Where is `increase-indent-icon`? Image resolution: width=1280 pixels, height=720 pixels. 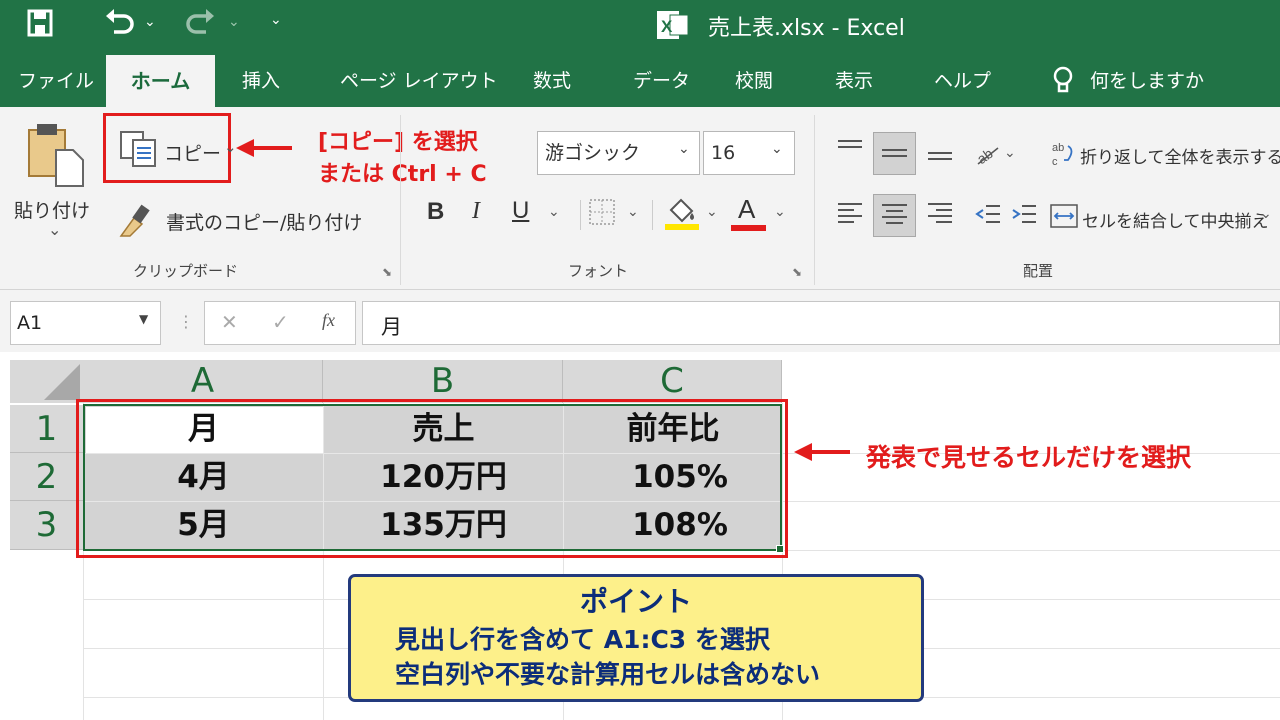 increase-indent-icon is located at coordinates (1024, 217).